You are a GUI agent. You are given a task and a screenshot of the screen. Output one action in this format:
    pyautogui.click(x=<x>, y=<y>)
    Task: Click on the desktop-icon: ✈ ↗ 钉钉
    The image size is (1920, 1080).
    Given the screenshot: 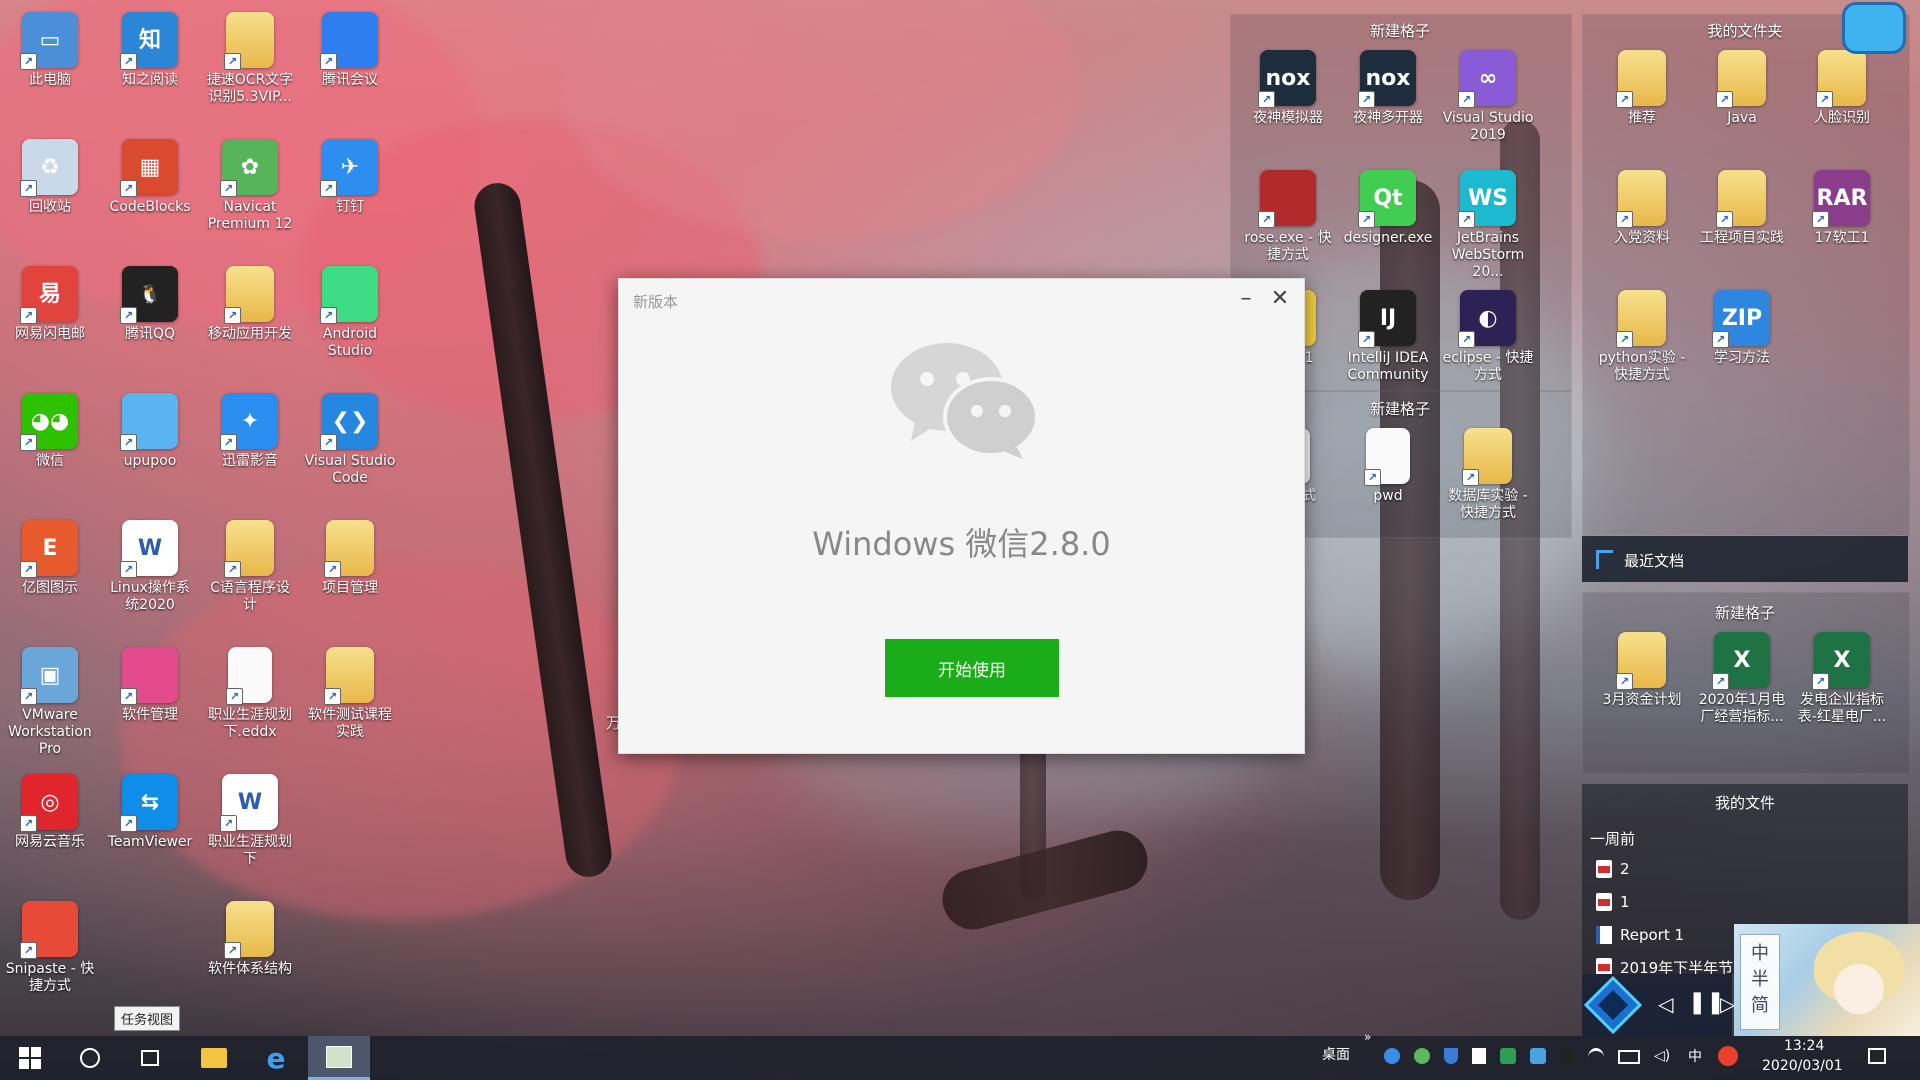 What is the action you would take?
    pyautogui.click(x=350, y=185)
    